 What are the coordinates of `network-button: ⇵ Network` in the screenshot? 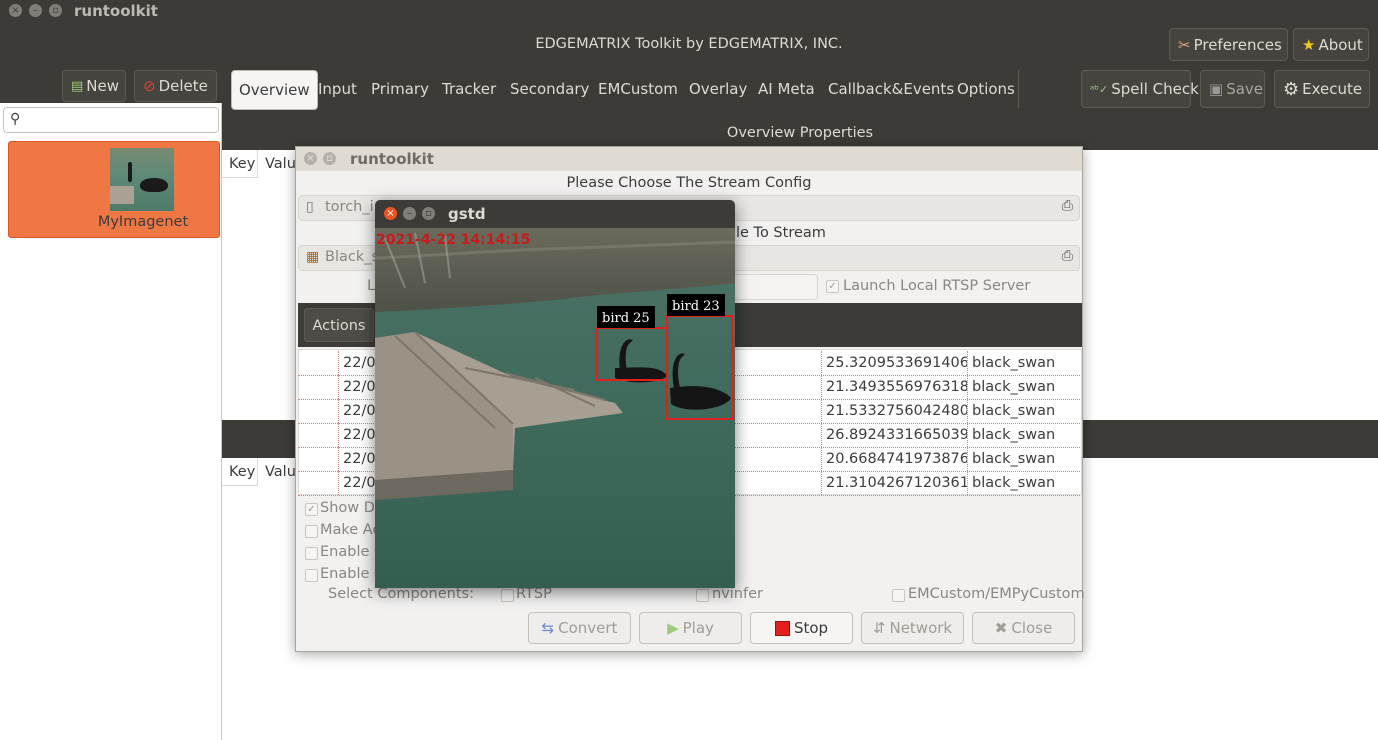 It's located at (912, 628).